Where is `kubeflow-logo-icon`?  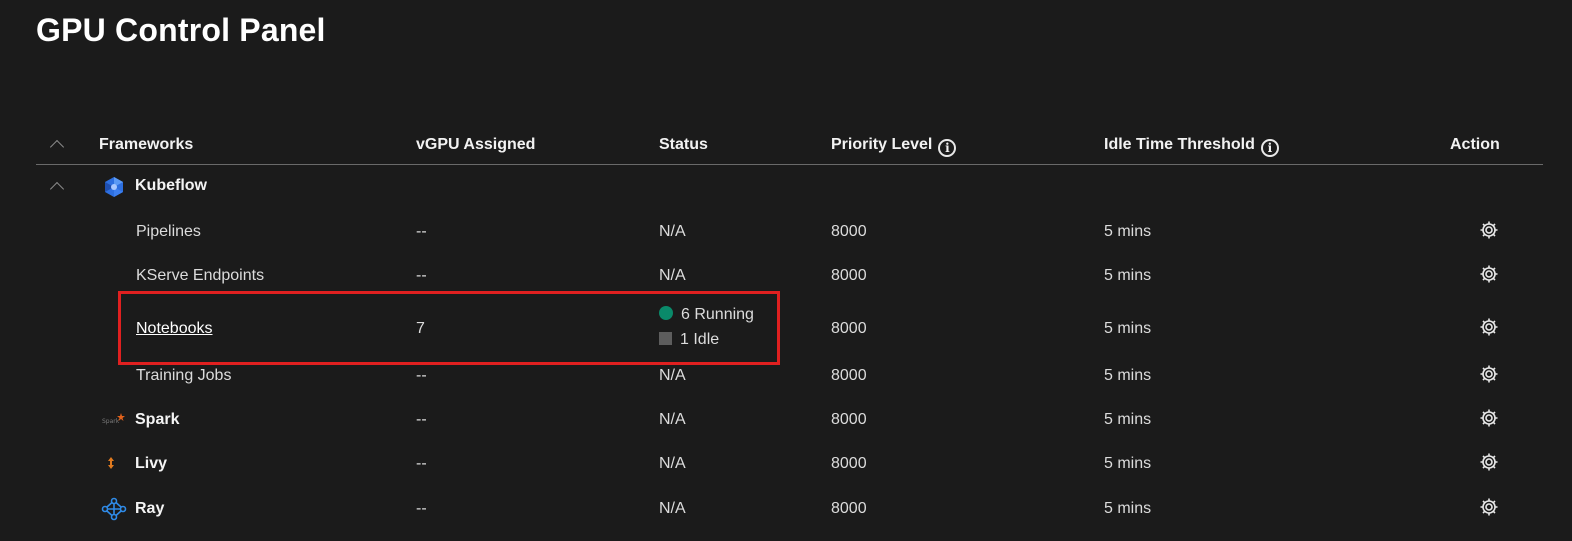 kubeflow-logo-icon is located at coordinates (114, 189).